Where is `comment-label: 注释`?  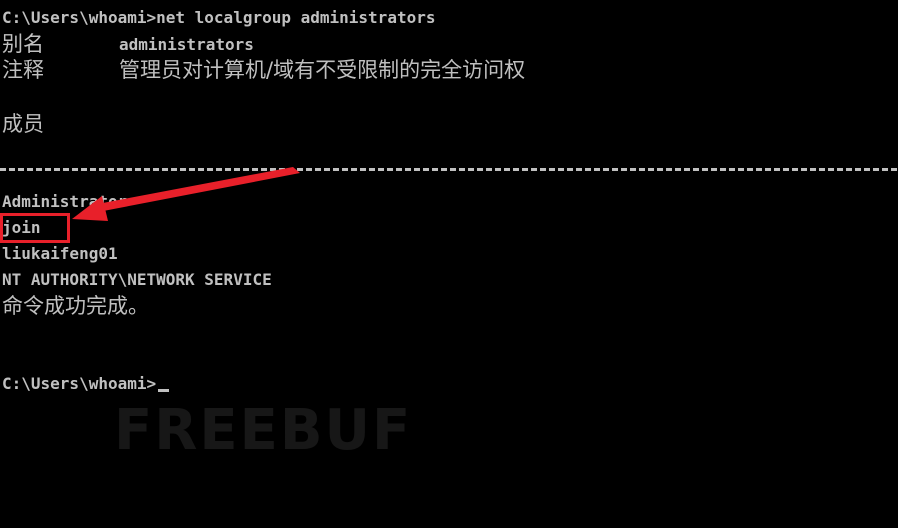
comment-label: 注释 is located at coordinates (23, 70).